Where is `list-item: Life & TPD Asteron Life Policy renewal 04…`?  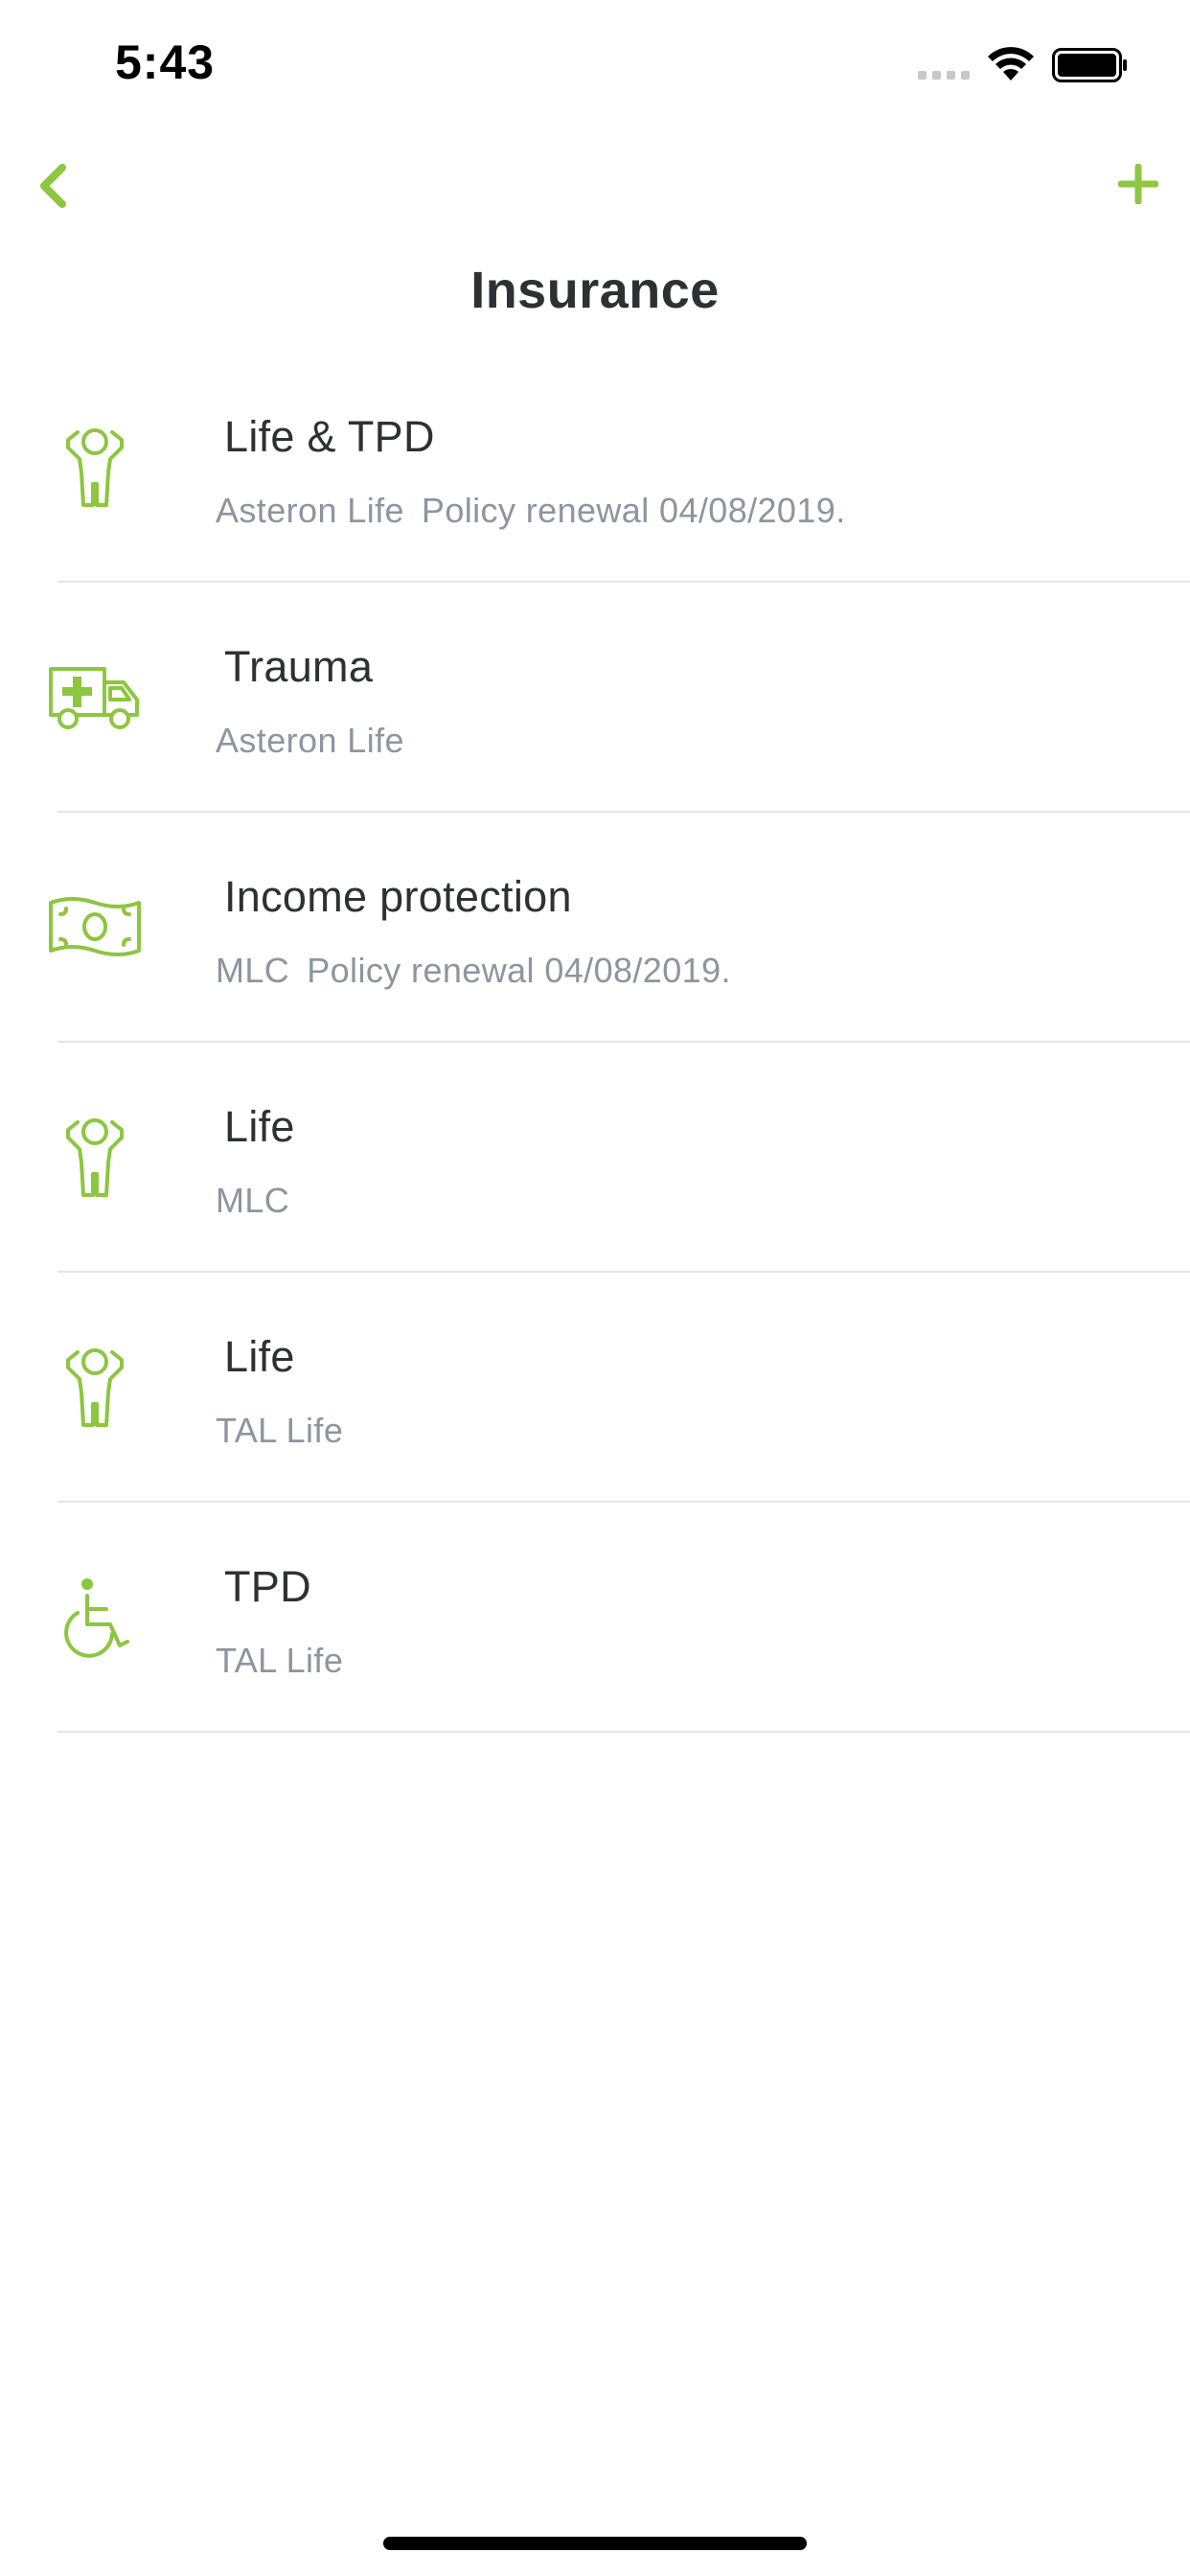 list-item: Life & TPD Asteron Life Policy renewal 04… is located at coordinates (595, 468).